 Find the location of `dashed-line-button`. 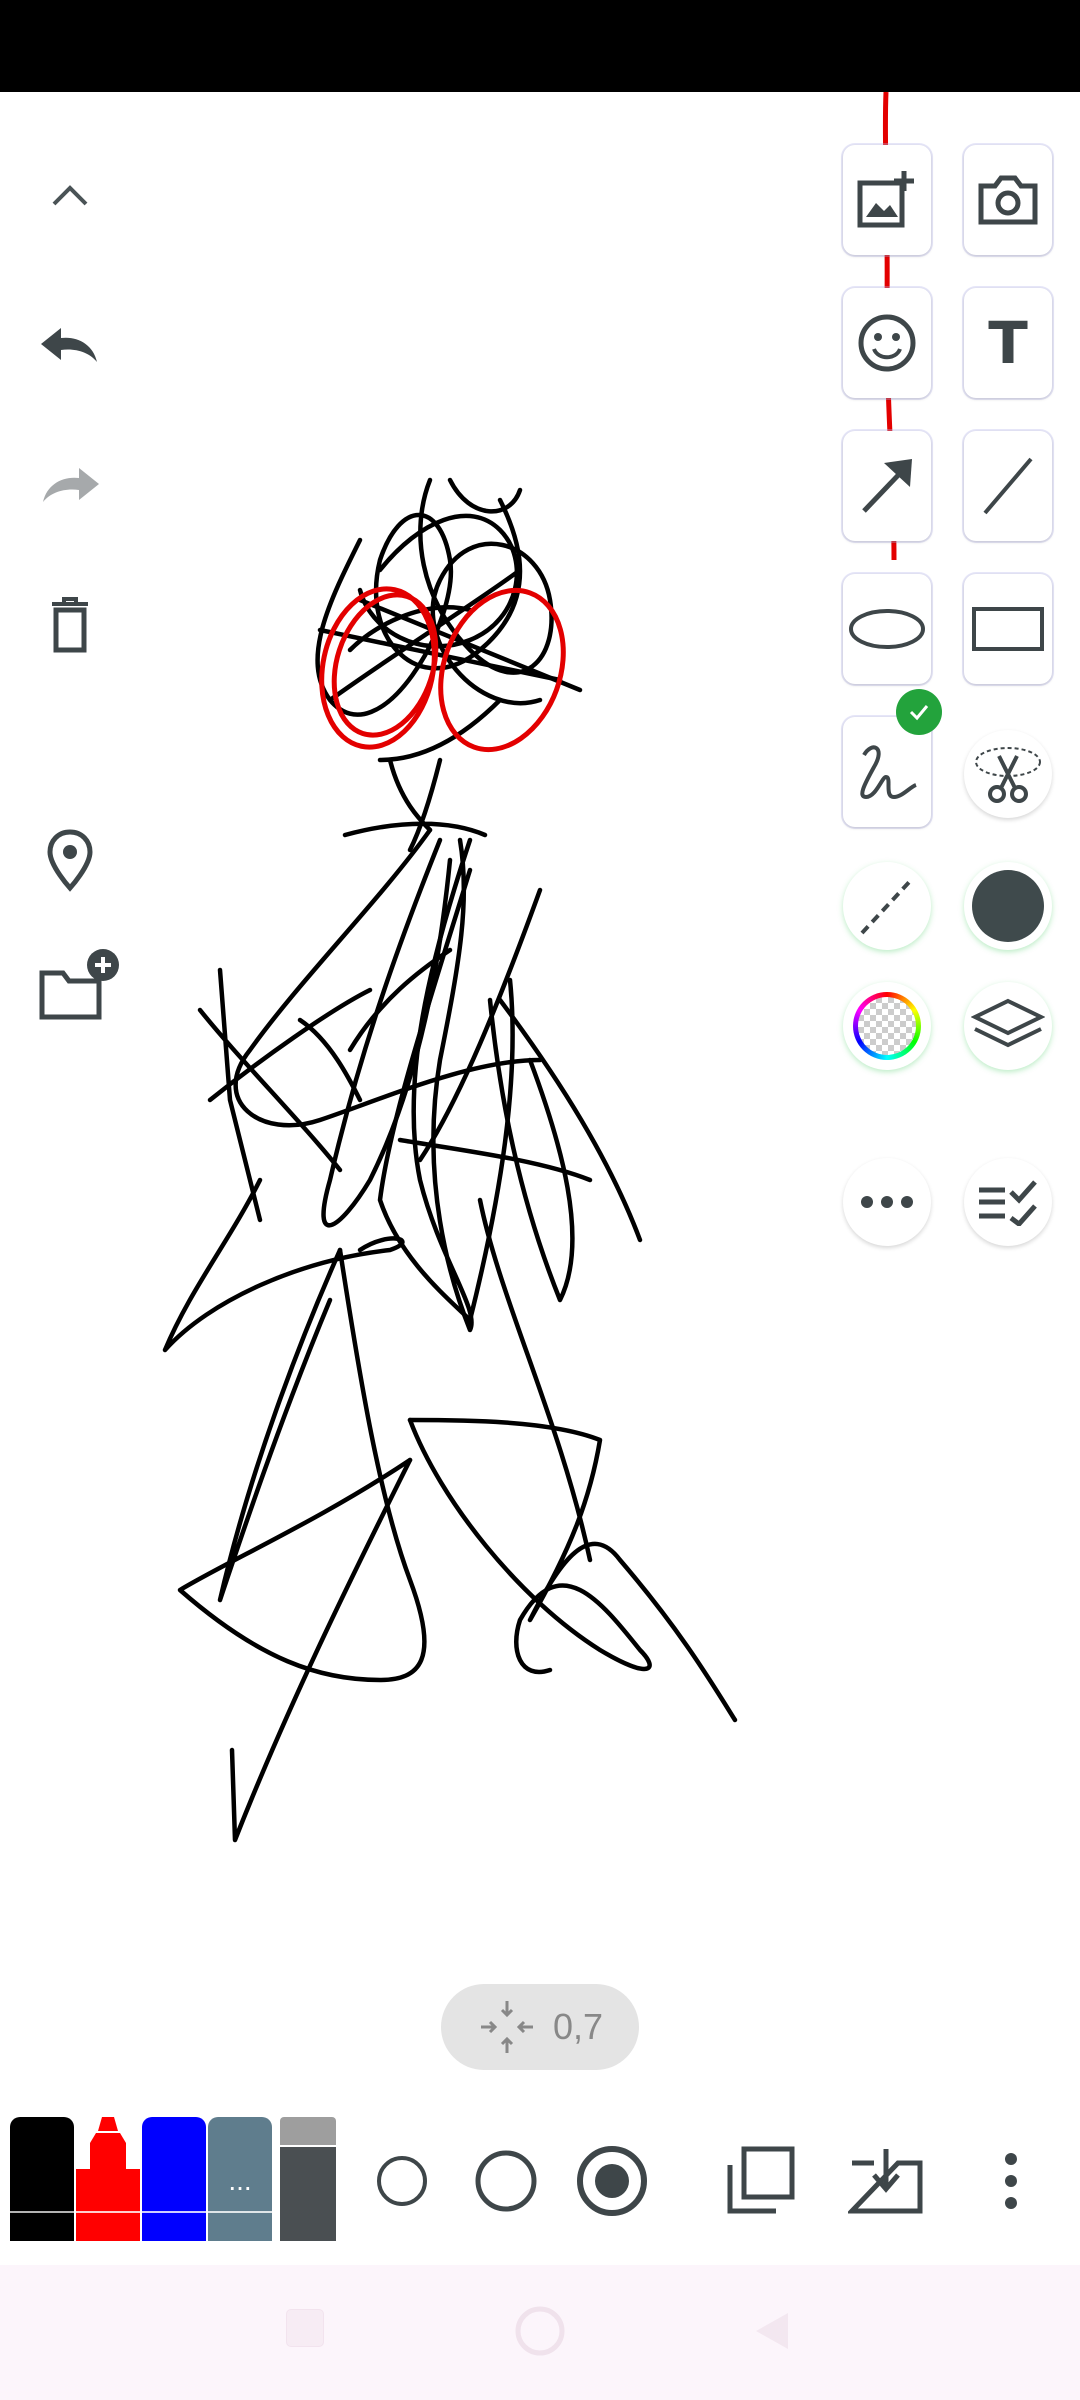

dashed-line-button is located at coordinates (887, 906).